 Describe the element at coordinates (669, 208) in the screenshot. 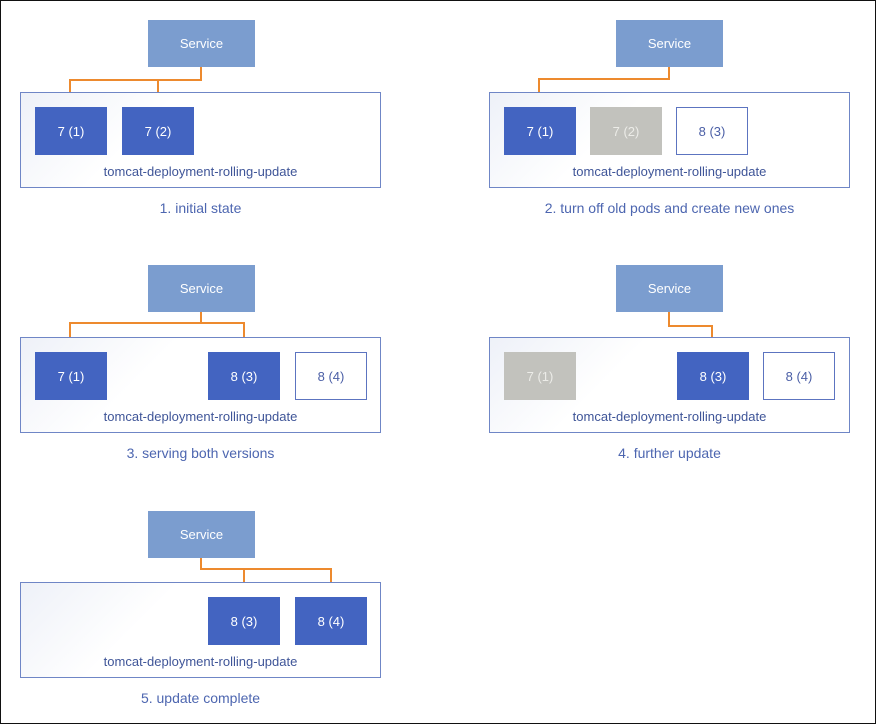

I see `step-caption: 2. turn off old pods and create new ones` at that location.